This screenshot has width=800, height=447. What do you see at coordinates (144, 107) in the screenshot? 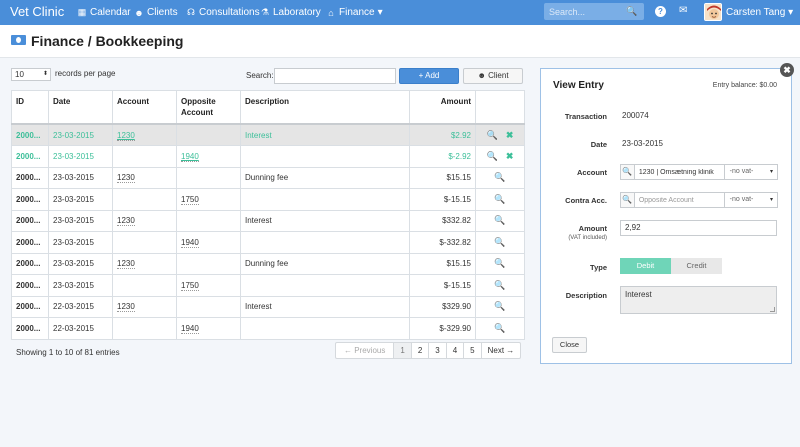
I see `header-account: Account` at bounding box center [144, 107].